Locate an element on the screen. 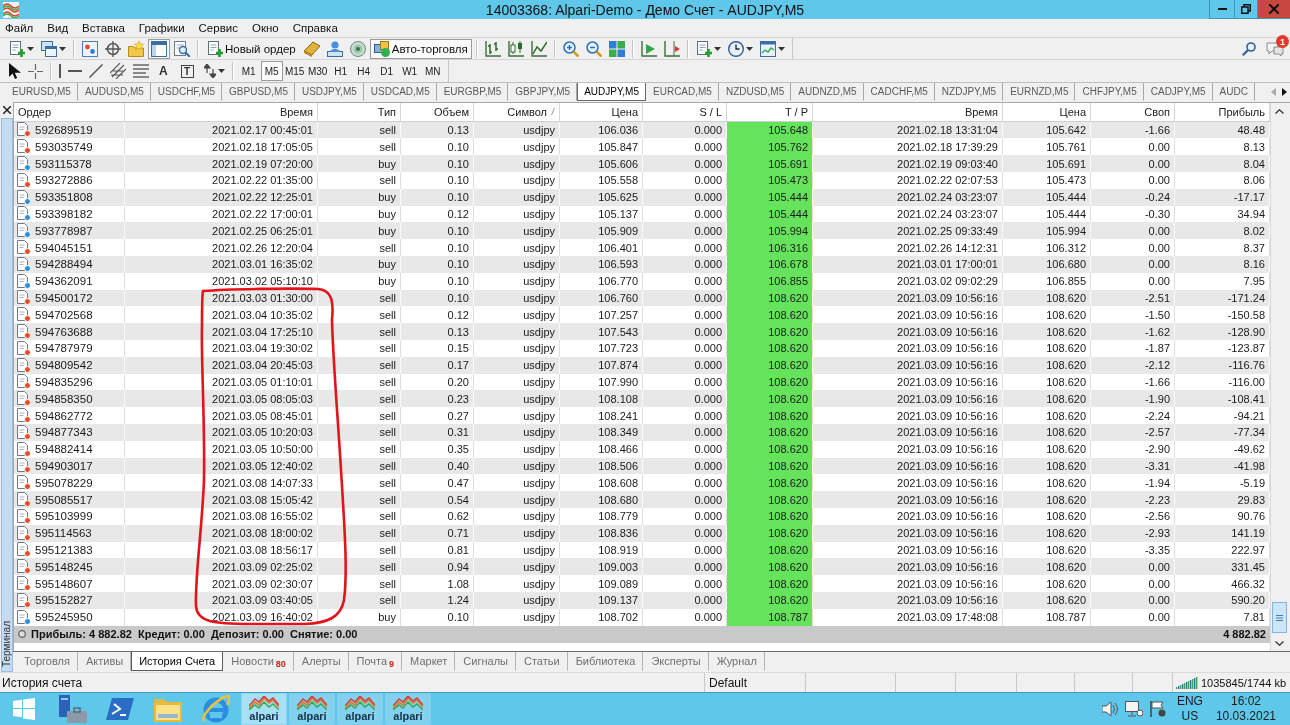  table-cell: usdjpy is located at coordinates (517, 449).